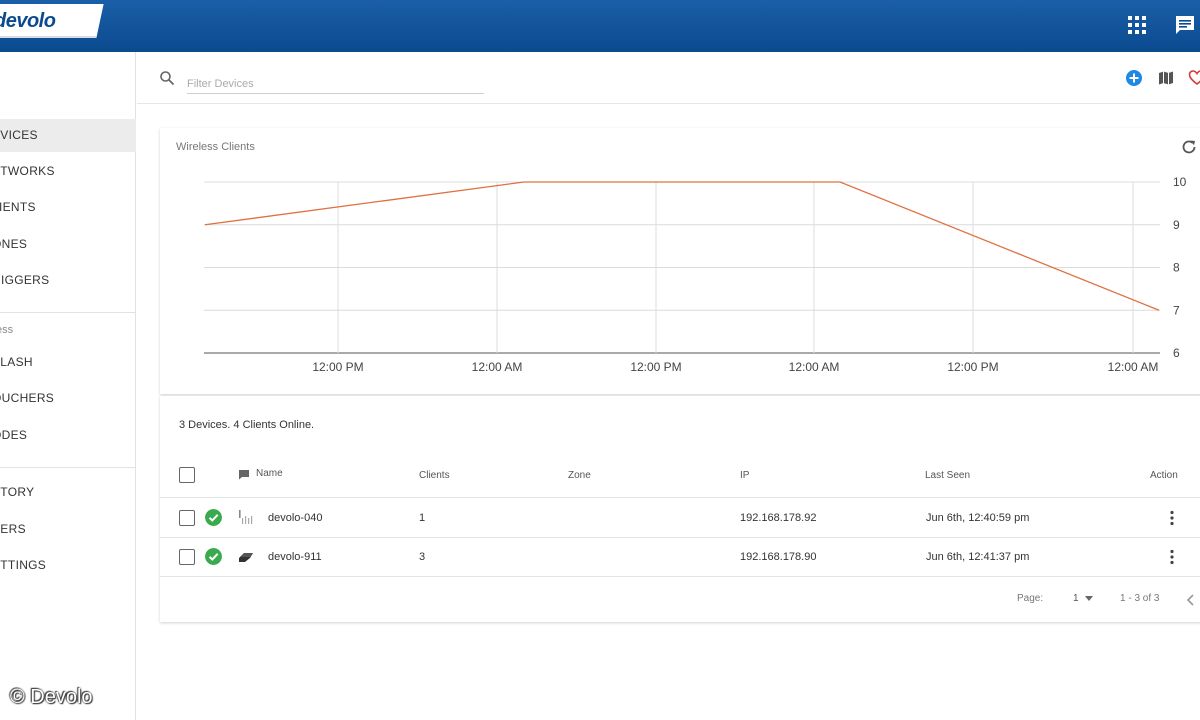  I want to click on search-icon, so click(167, 78).